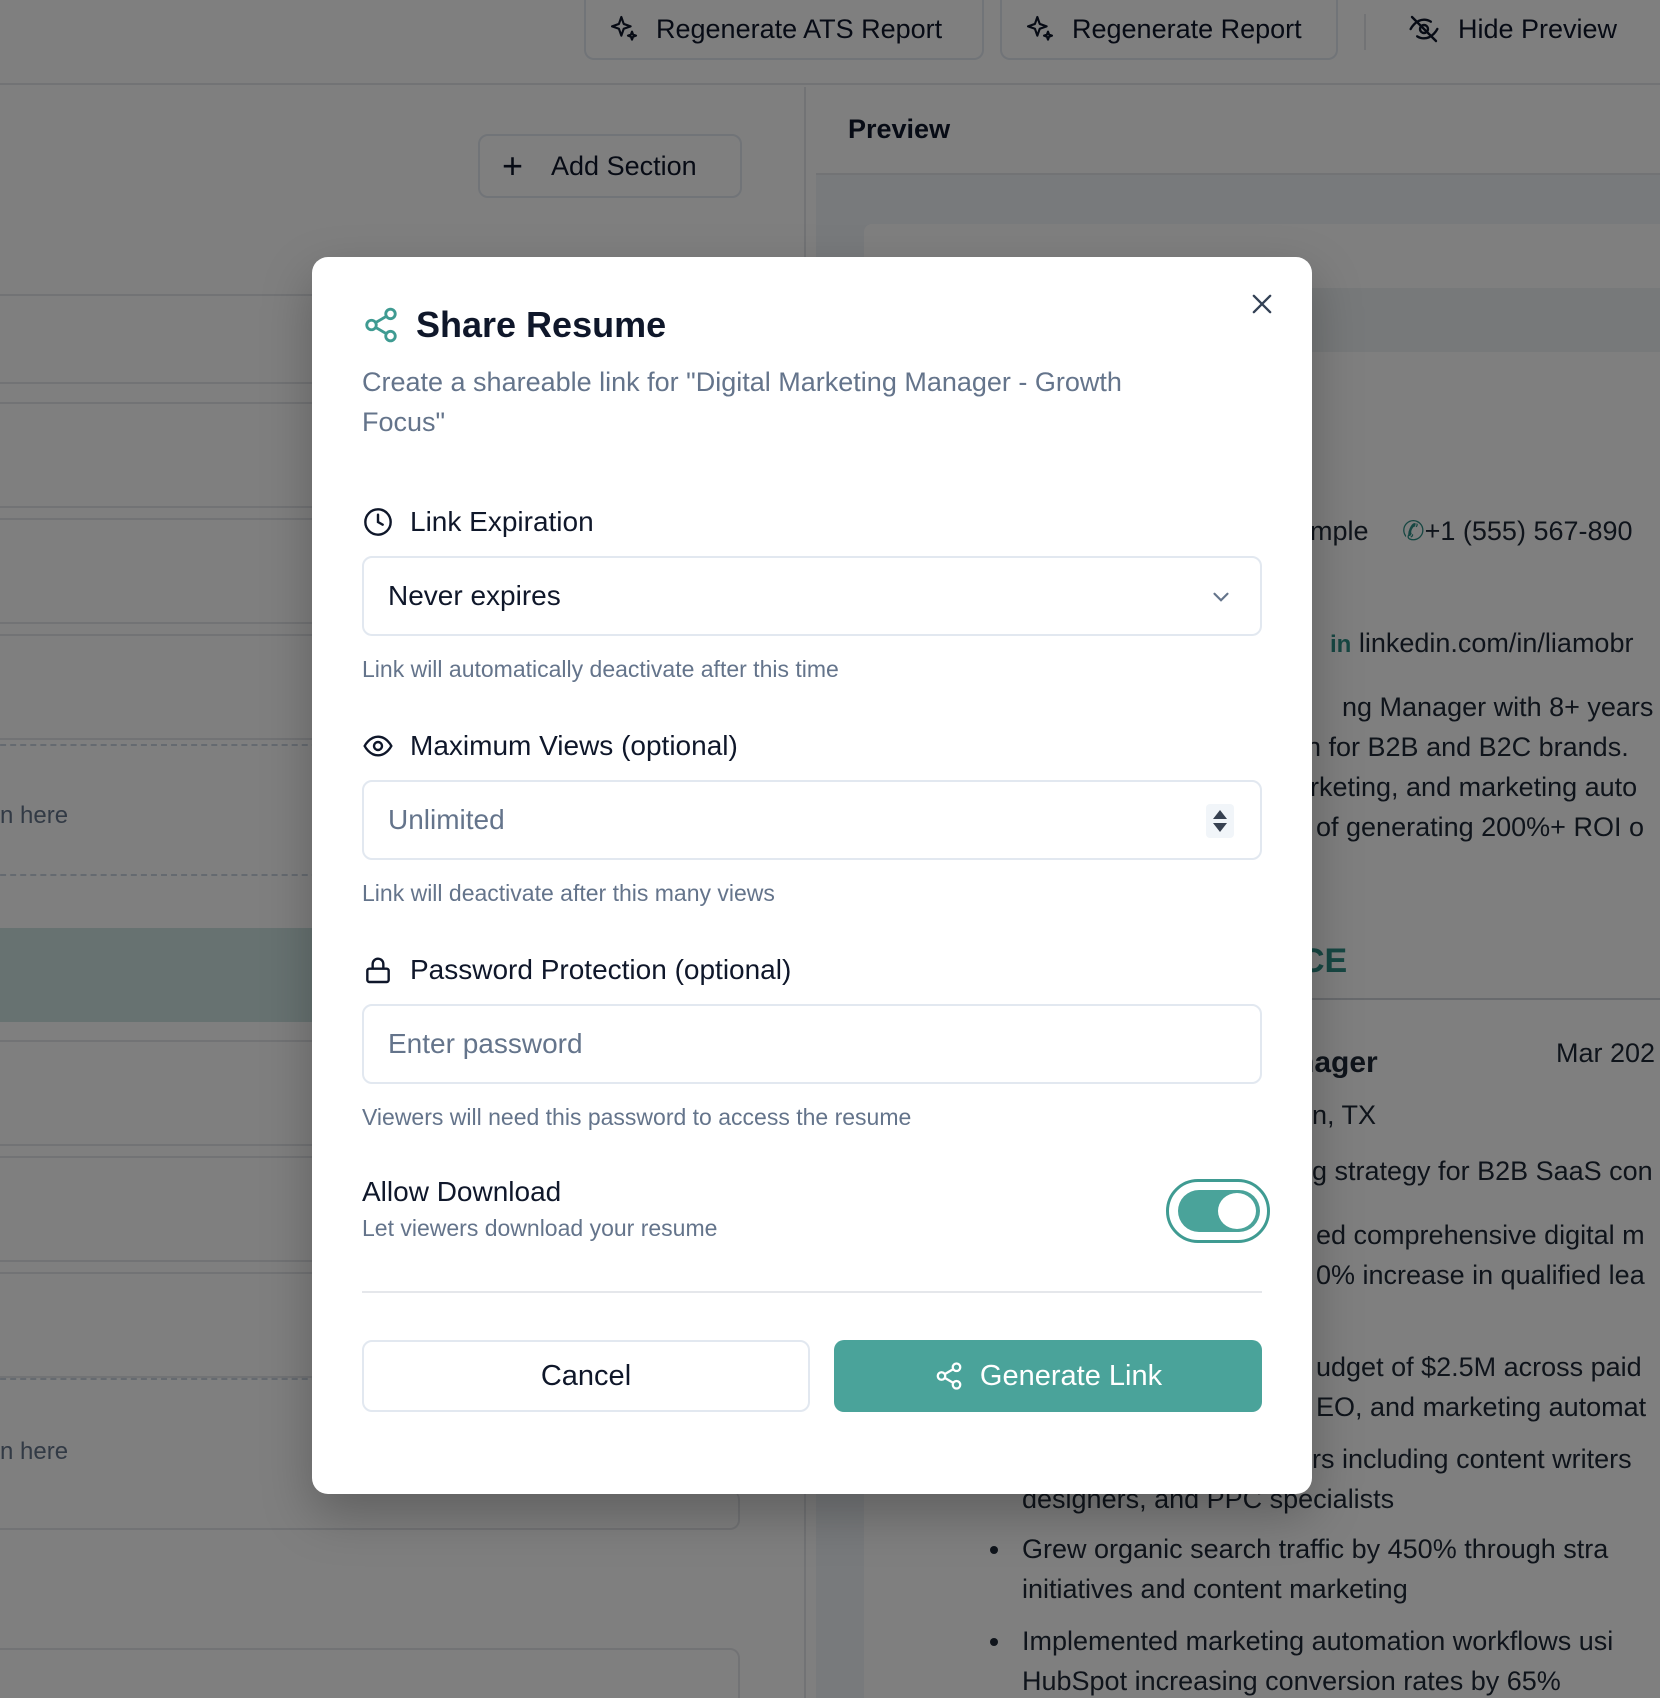 The width and height of the screenshot is (1660, 1698). Describe the element at coordinates (1220, 827) in the screenshot. I see `stepper-down-icon` at that location.